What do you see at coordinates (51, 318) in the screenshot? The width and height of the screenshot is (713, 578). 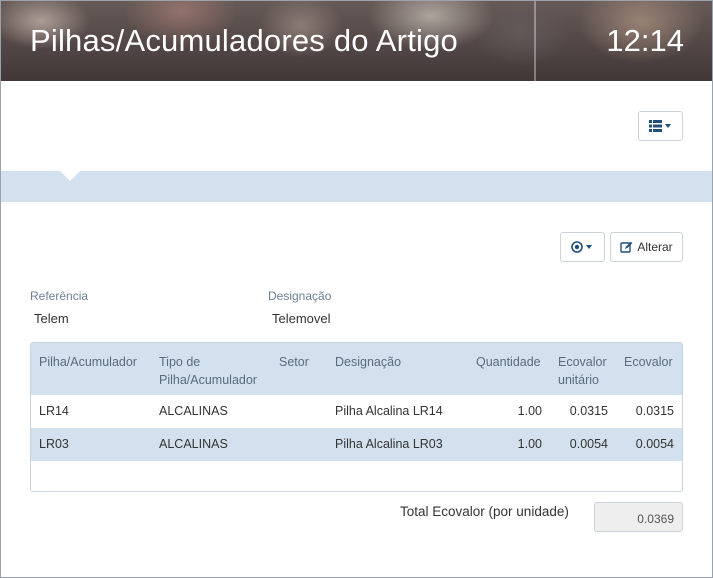 I see `referencia-value: Telem` at bounding box center [51, 318].